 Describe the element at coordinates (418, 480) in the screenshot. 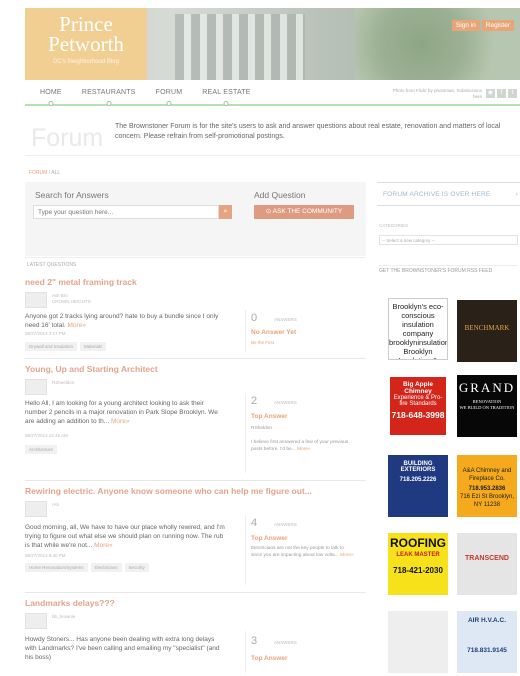

I see `ad-phone: 718.205.2226` at that location.